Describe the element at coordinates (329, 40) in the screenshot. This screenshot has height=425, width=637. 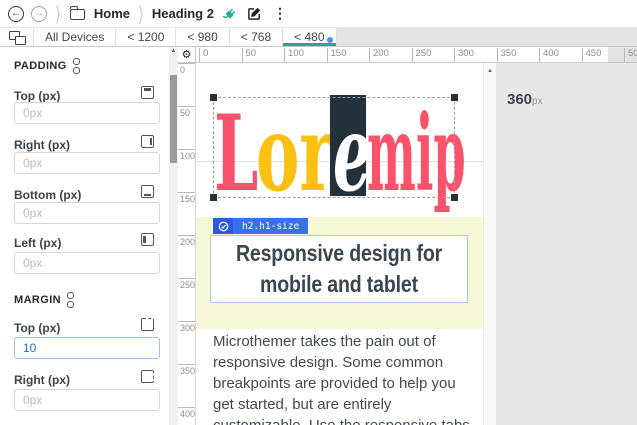
I see `active-breakpoint-dot` at that location.